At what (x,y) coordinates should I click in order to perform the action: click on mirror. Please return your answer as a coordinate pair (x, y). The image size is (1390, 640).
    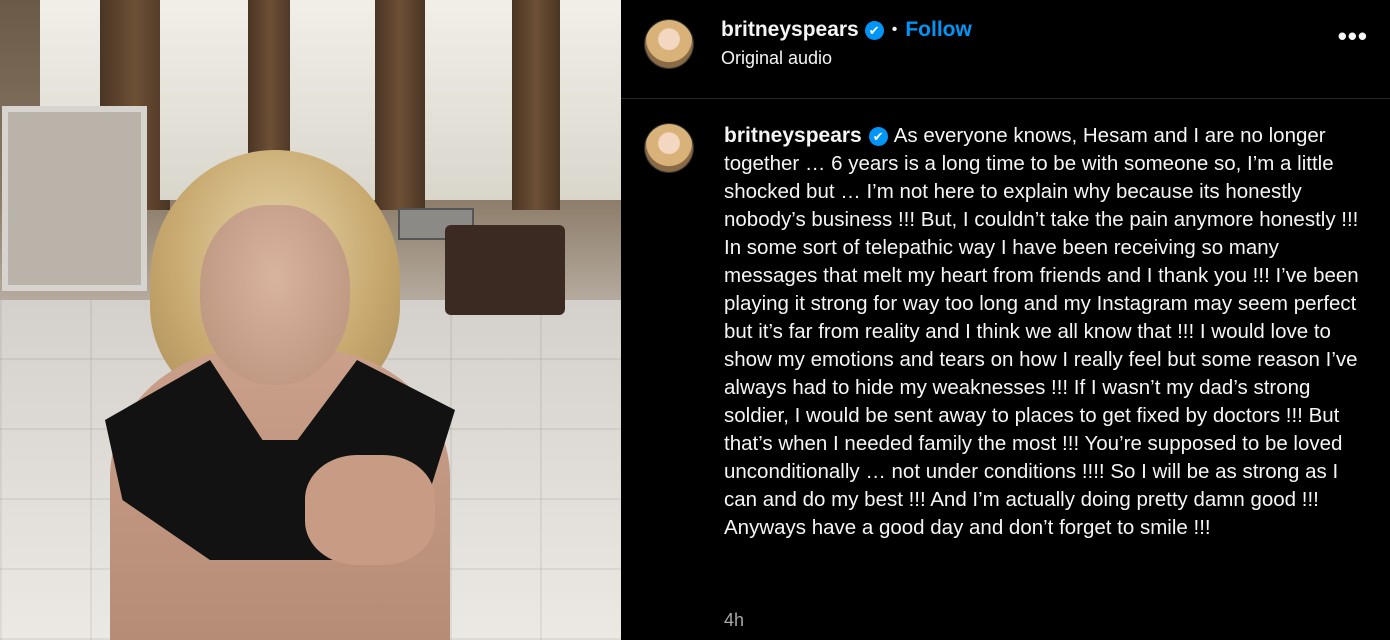
    Looking at the image, I should click on (74, 198).